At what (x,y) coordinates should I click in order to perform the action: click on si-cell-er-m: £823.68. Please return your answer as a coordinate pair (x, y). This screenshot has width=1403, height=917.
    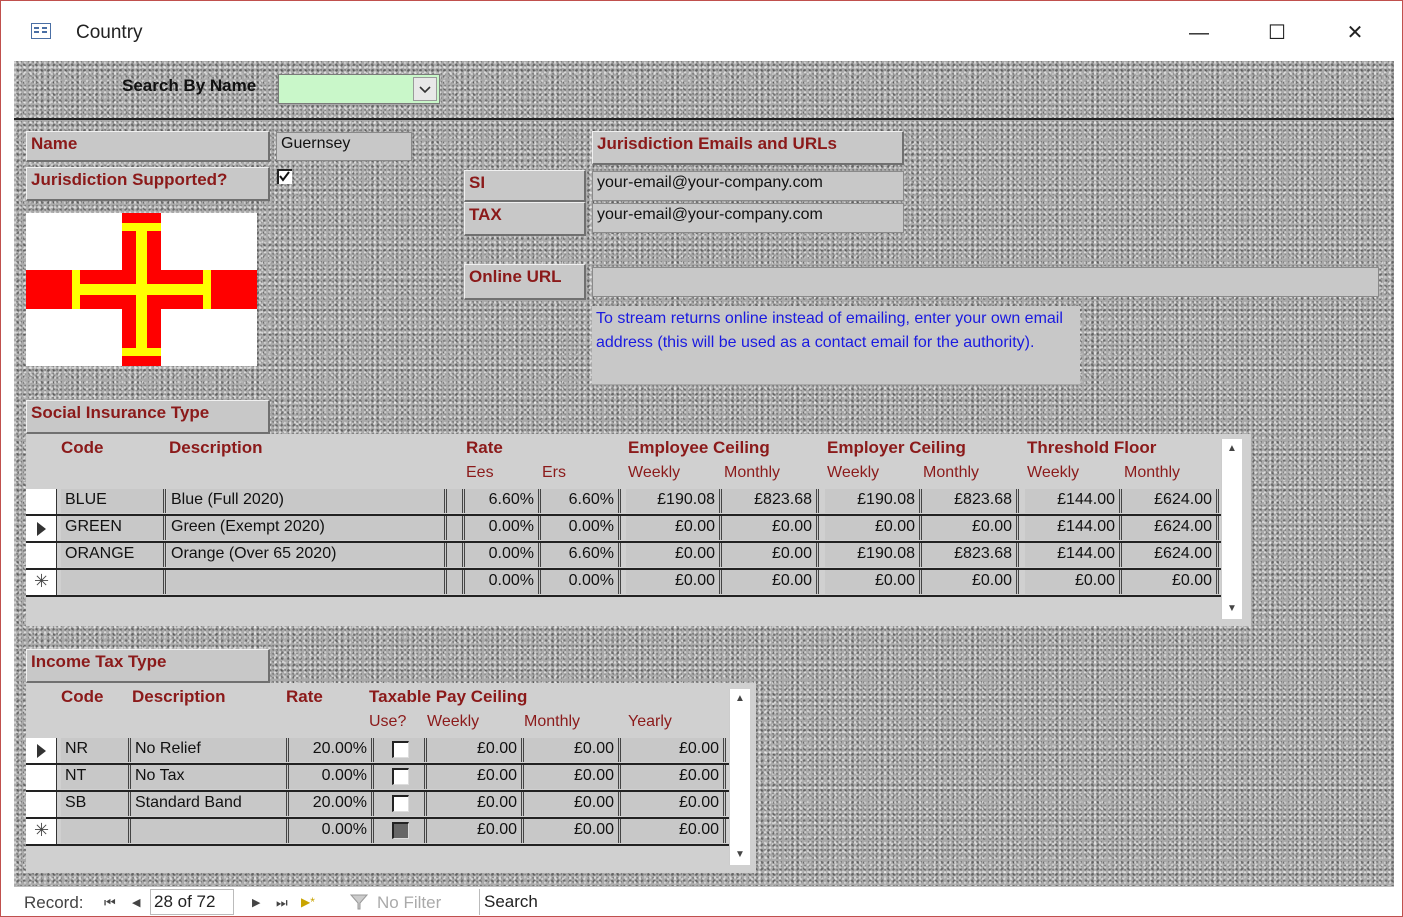
    Looking at the image, I should click on (970, 555).